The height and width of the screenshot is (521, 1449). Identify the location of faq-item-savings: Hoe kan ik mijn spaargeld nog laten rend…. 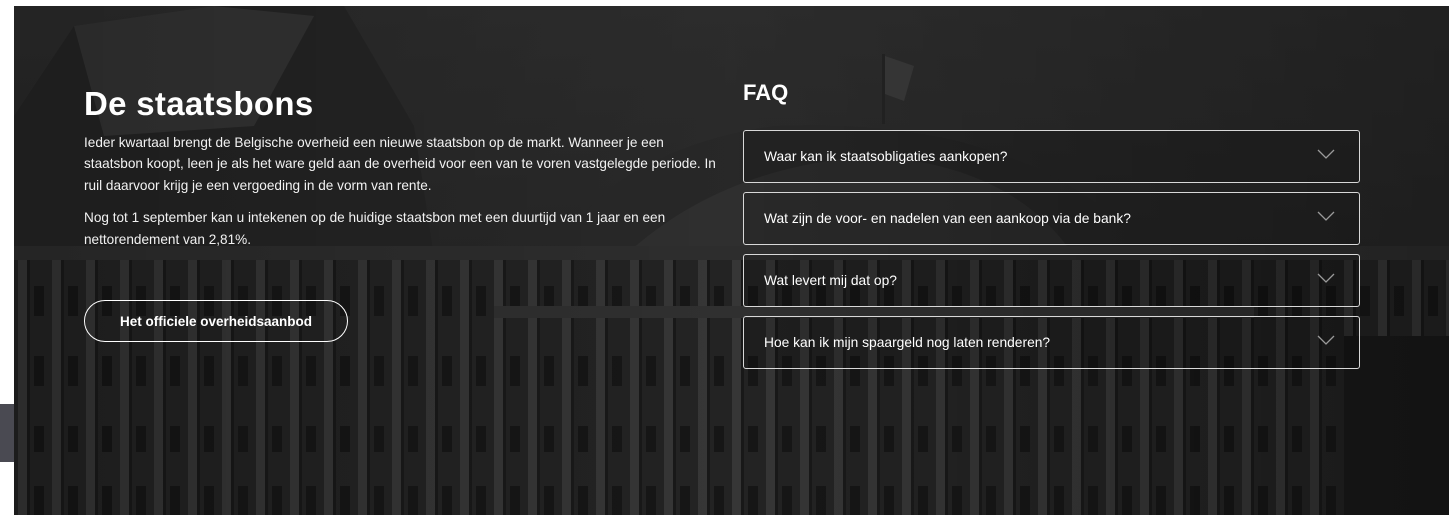
(1051, 342).